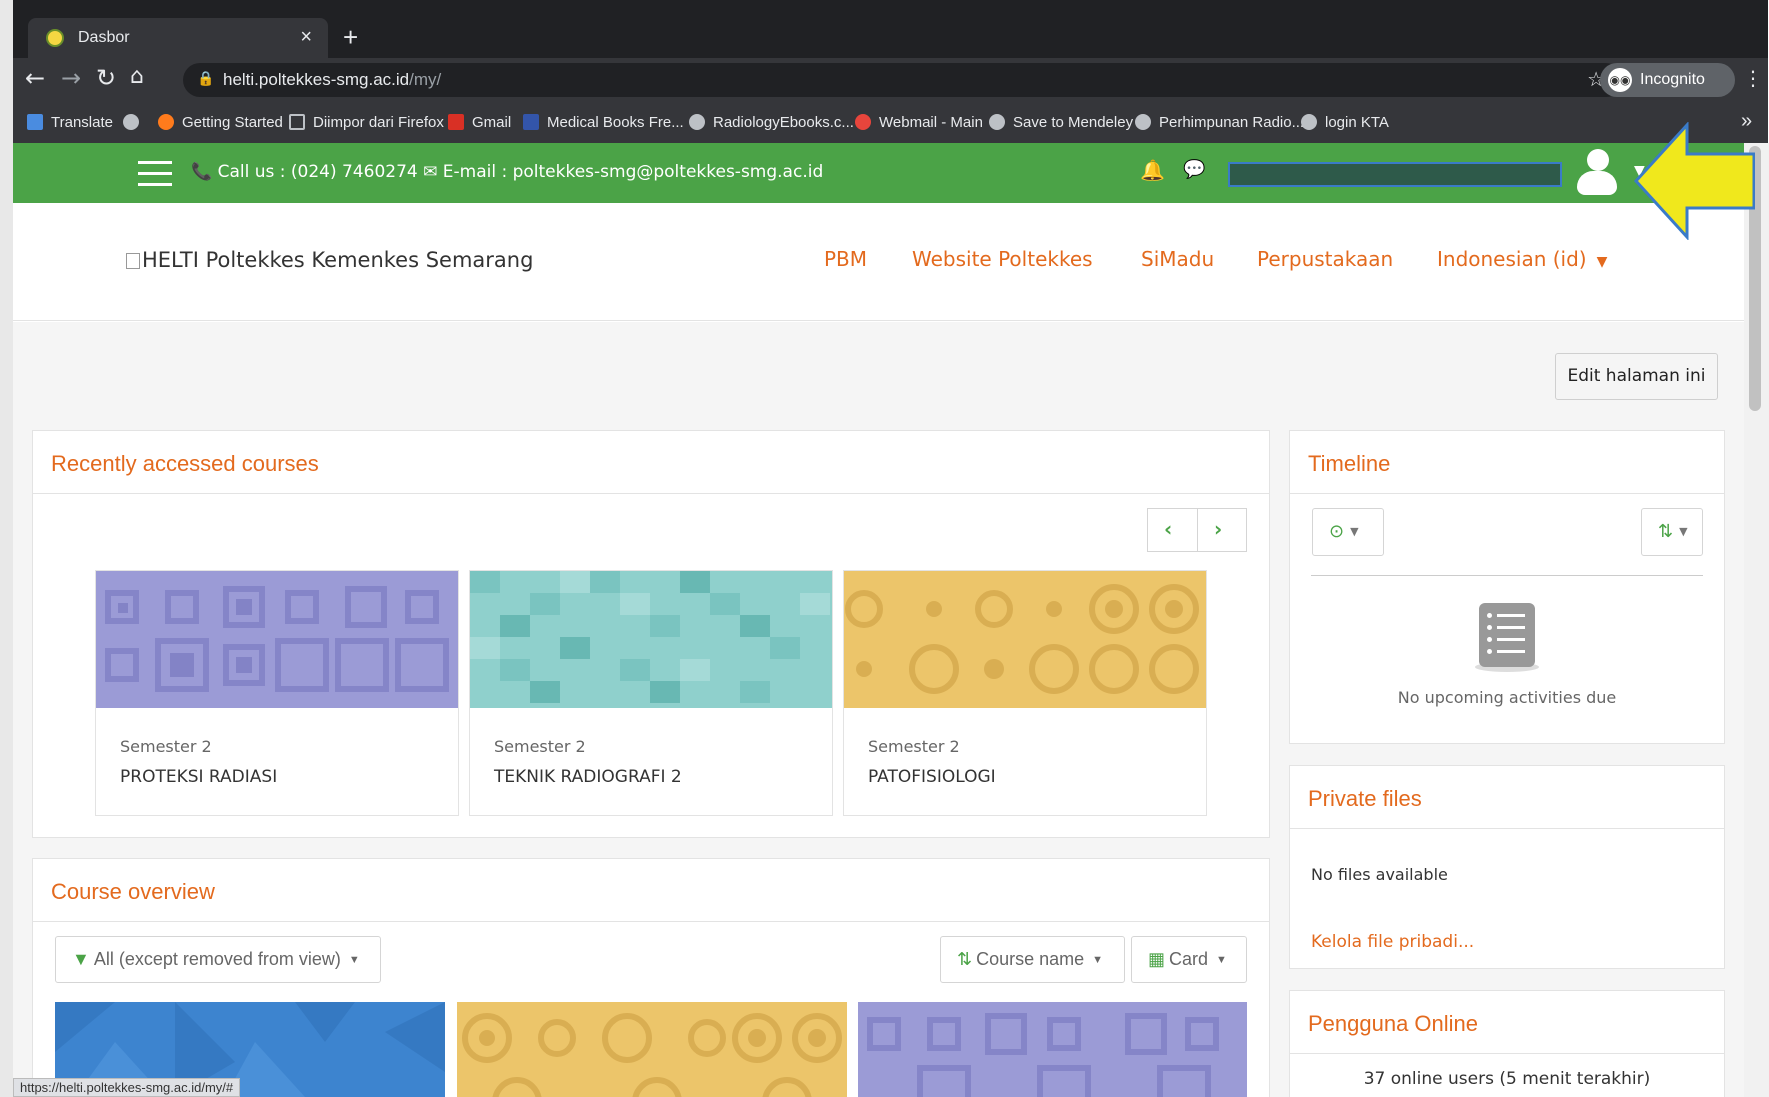  Describe the element at coordinates (1597, 173) in the screenshot. I see `user-avatar` at that location.